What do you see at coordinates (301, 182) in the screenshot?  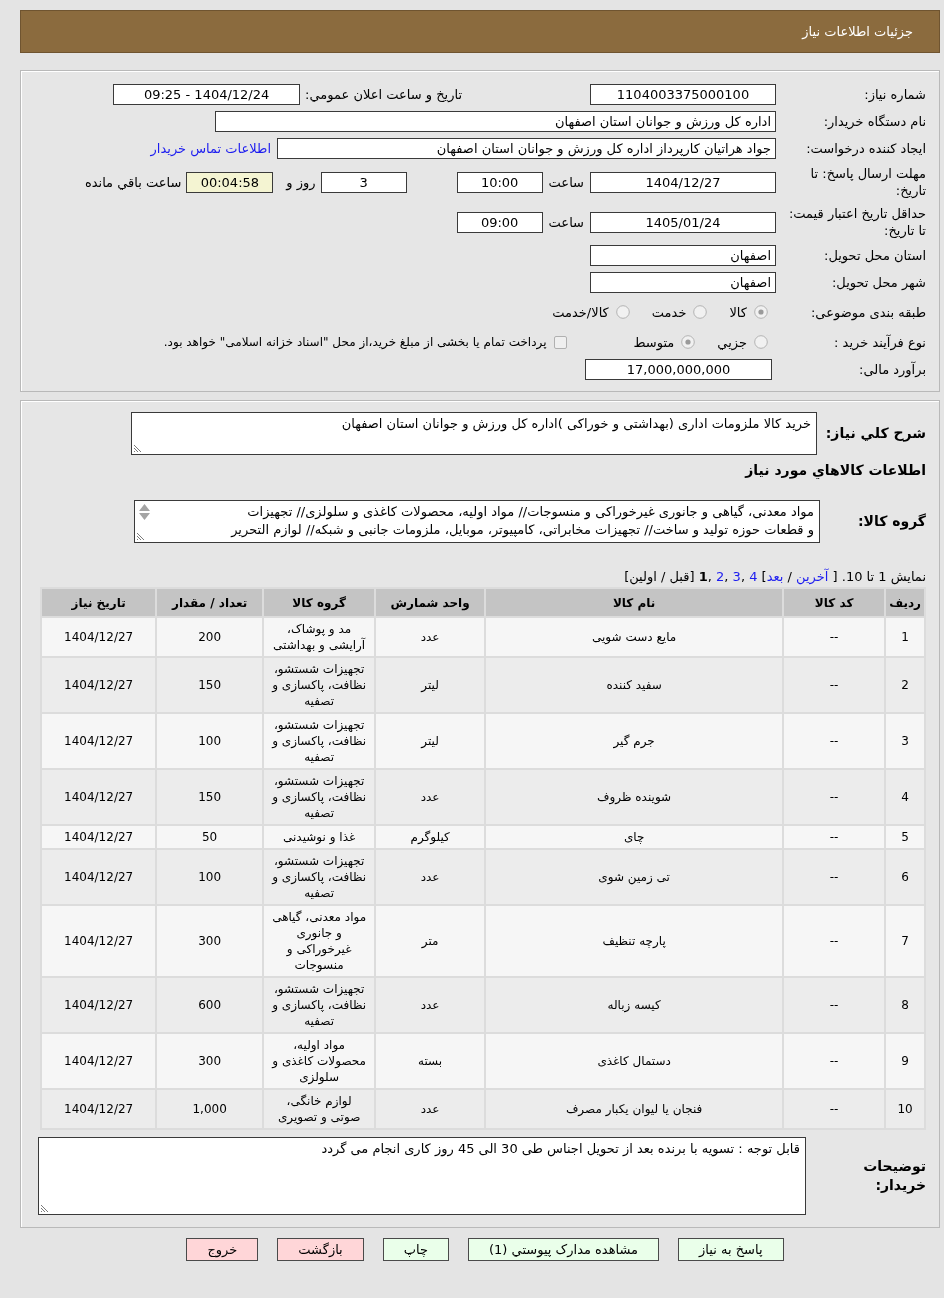 I see `days-label: روز و` at bounding box center [301, 182].